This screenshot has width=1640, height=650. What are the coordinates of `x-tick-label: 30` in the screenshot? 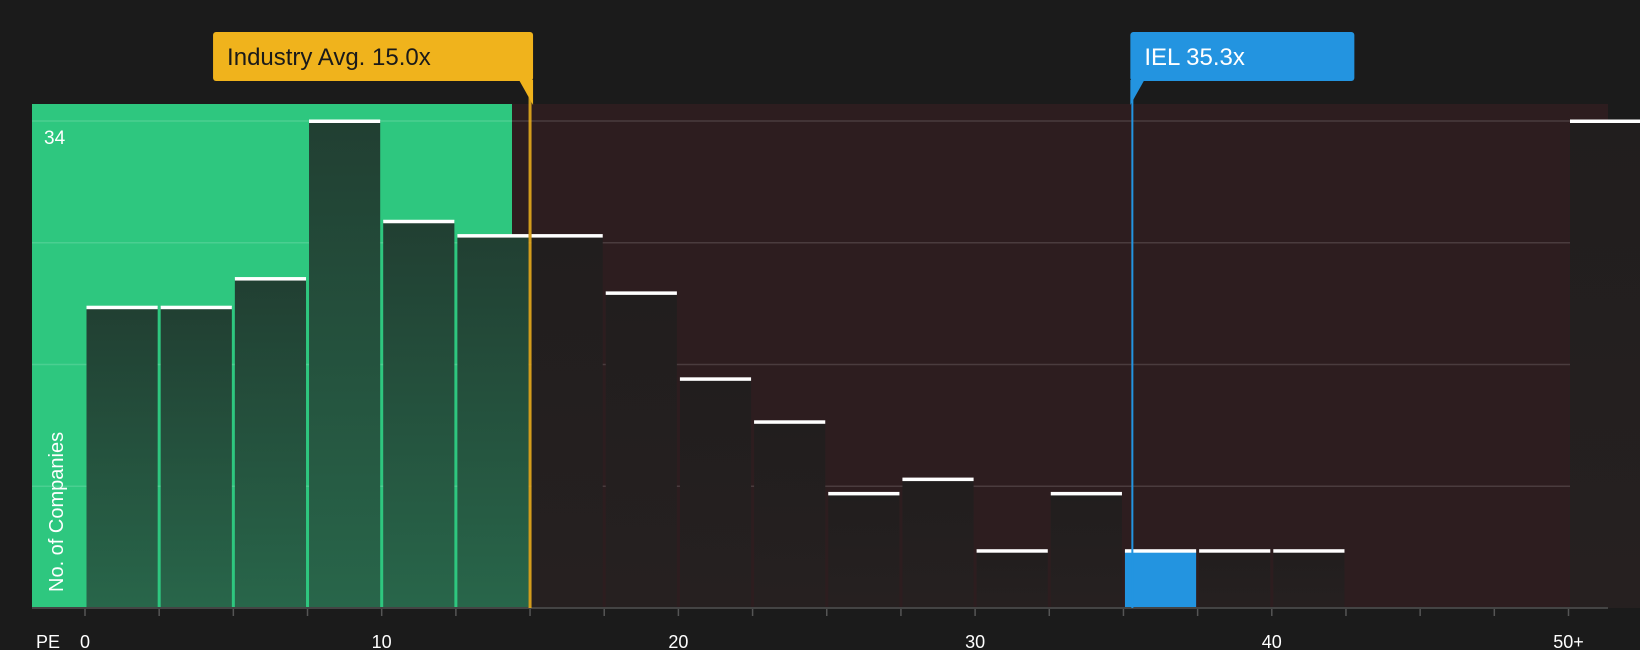 It's located at (975, 641).